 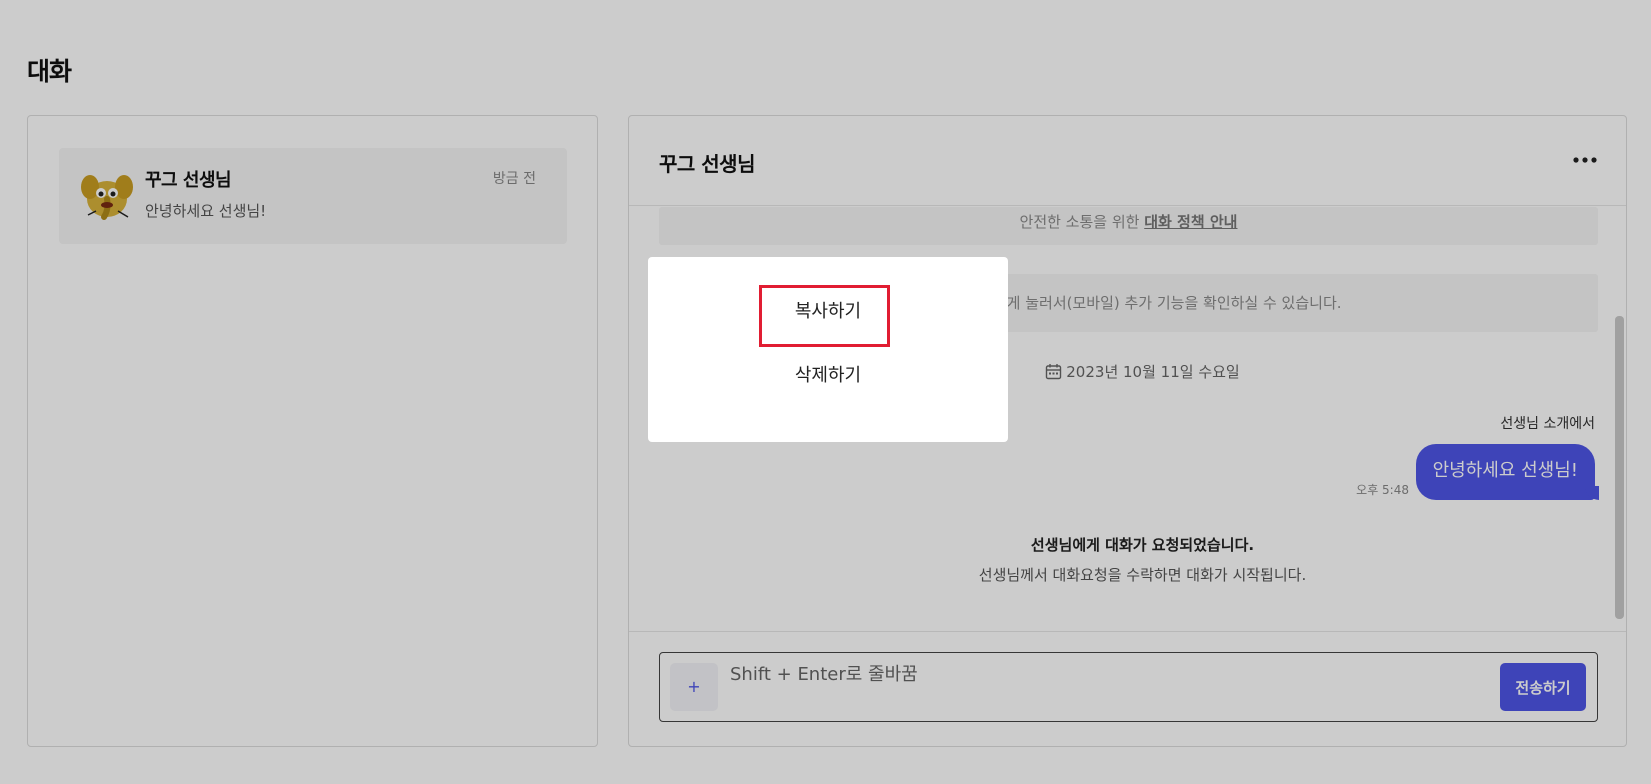 I want to click on message-context-menu: 복사하기 삭제하기, so click(x=828, y=349).